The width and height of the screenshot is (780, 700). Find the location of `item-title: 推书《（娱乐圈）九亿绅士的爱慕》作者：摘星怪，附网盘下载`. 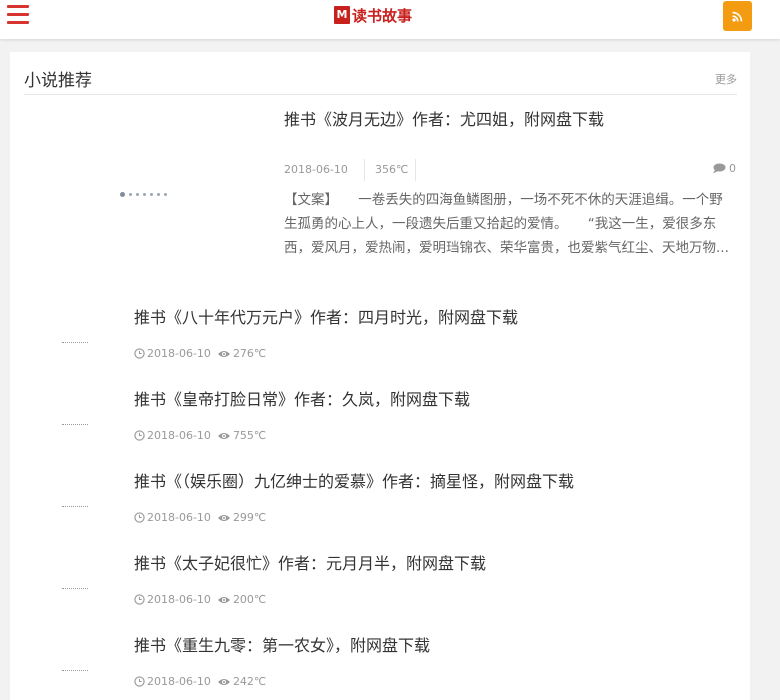

item-title: 推书《（娱乐圈）九亿绅士的爱慕》作者：摘星怪，附网盘下载 is located at coordinates (354, 480).